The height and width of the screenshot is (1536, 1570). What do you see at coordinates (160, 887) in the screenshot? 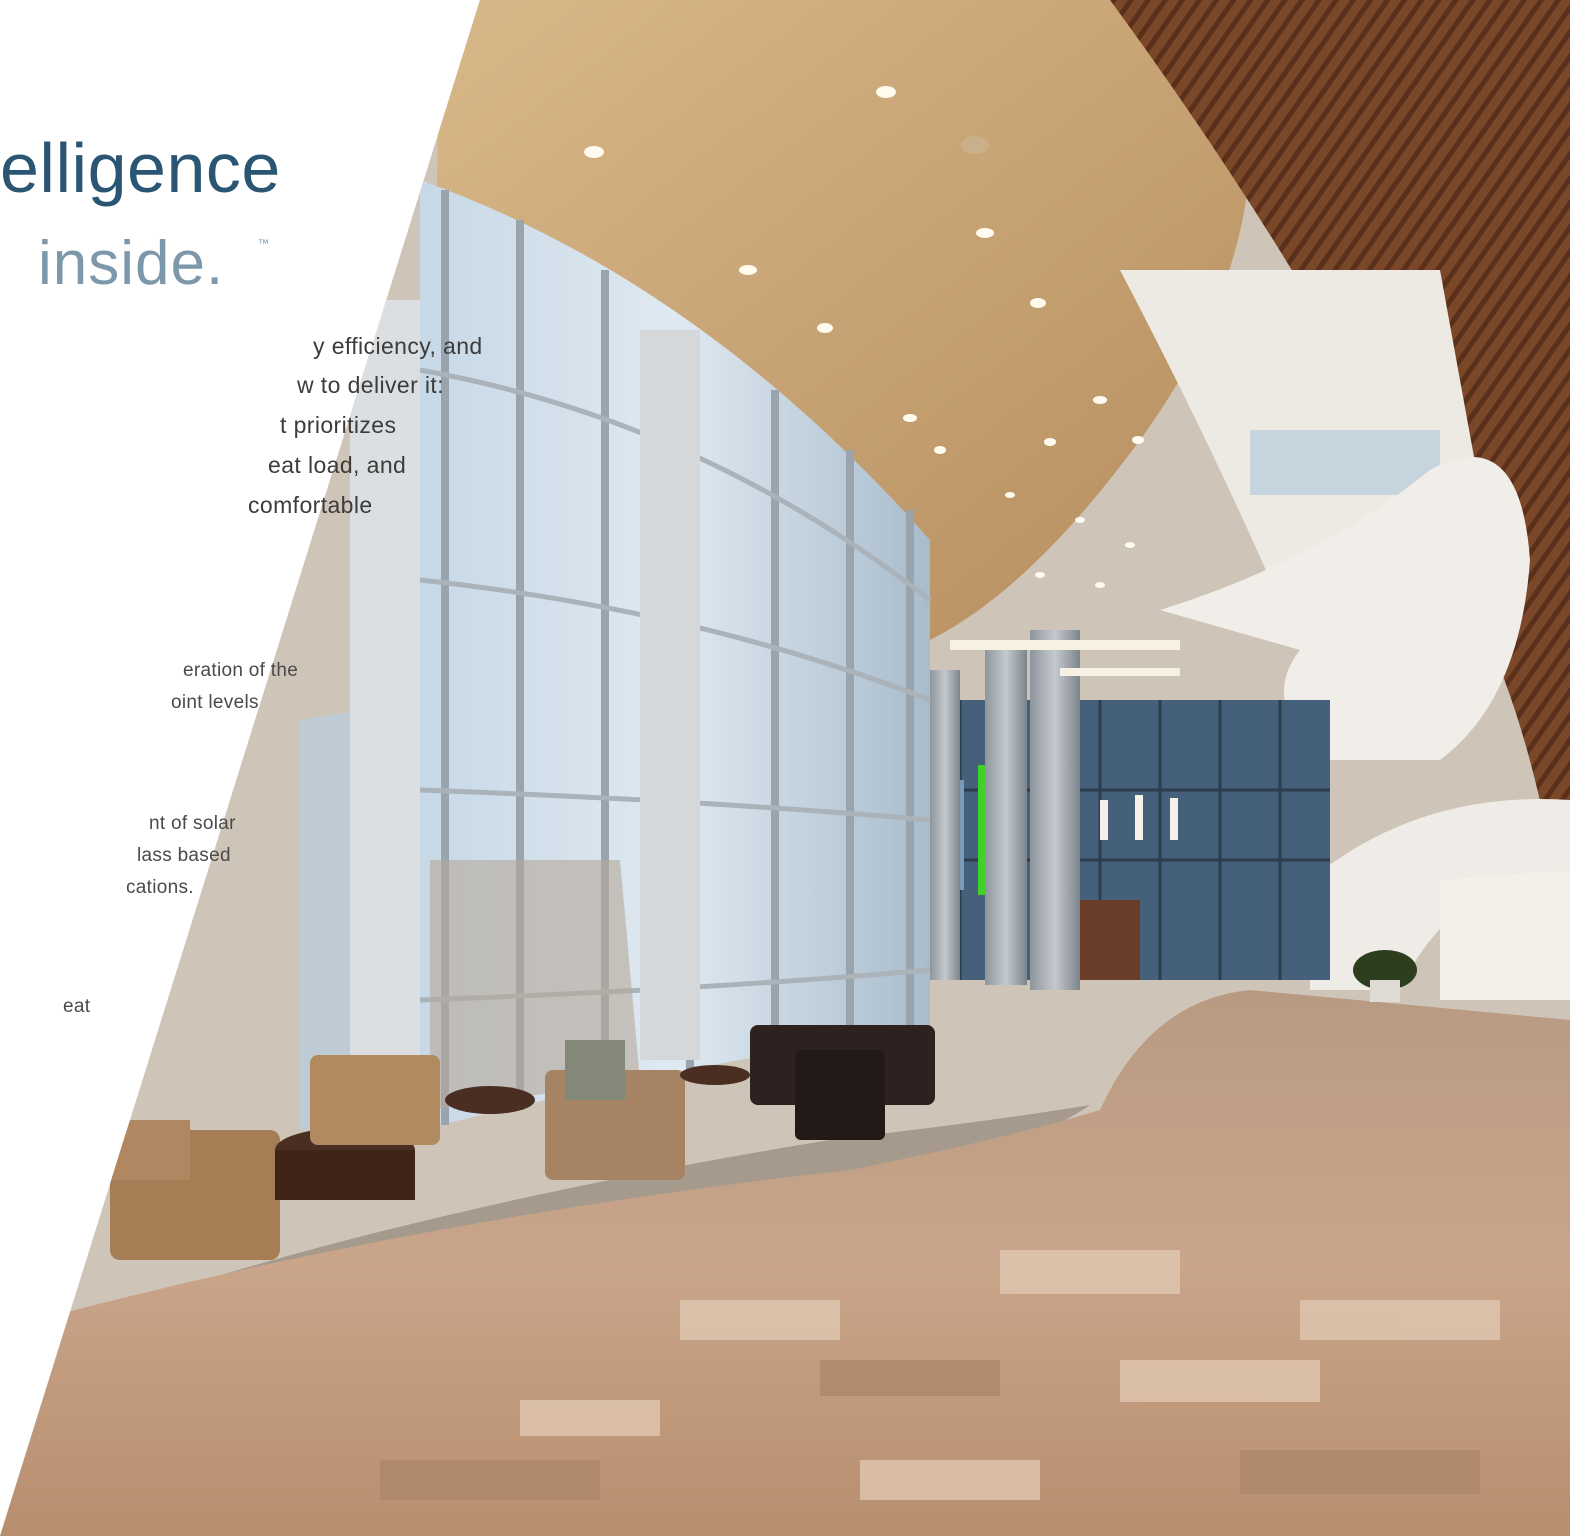
I see `feature-2-line-3: cations.` at bounding box center [160, 887].